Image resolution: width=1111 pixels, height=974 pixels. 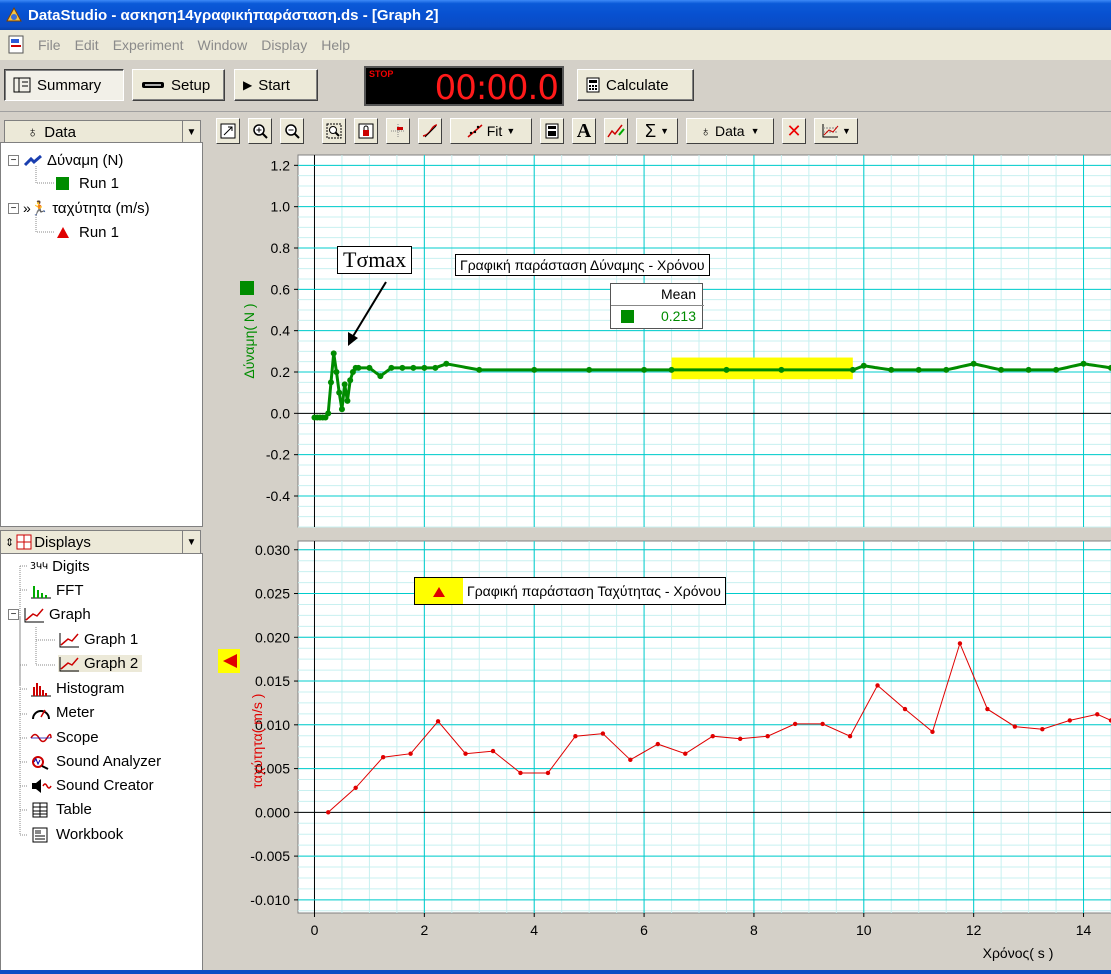 What do you see at coordinates (247, 288) in the screenshot?
I see `force-series-swatch` at bounding box center [247, 288].